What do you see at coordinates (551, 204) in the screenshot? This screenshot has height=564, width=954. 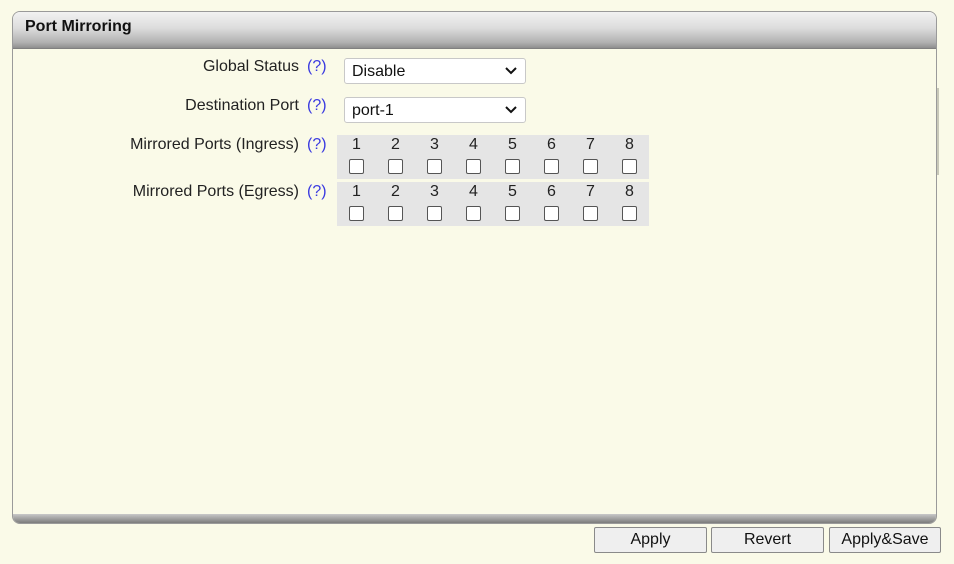 I see `egress-port-cell: 6` at bounding box center [551, 204].